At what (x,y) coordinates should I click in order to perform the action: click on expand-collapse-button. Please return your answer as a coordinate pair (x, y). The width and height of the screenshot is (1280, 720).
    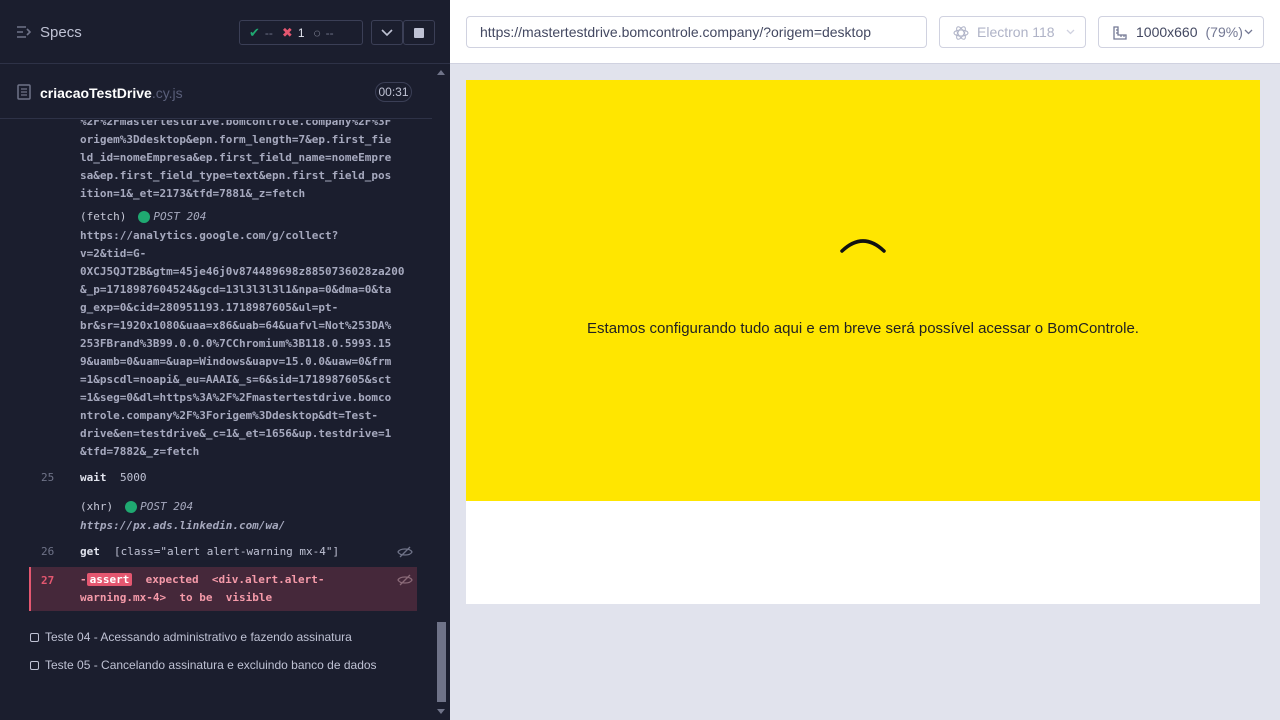
    Looking at the image, I should click on (387, 32).